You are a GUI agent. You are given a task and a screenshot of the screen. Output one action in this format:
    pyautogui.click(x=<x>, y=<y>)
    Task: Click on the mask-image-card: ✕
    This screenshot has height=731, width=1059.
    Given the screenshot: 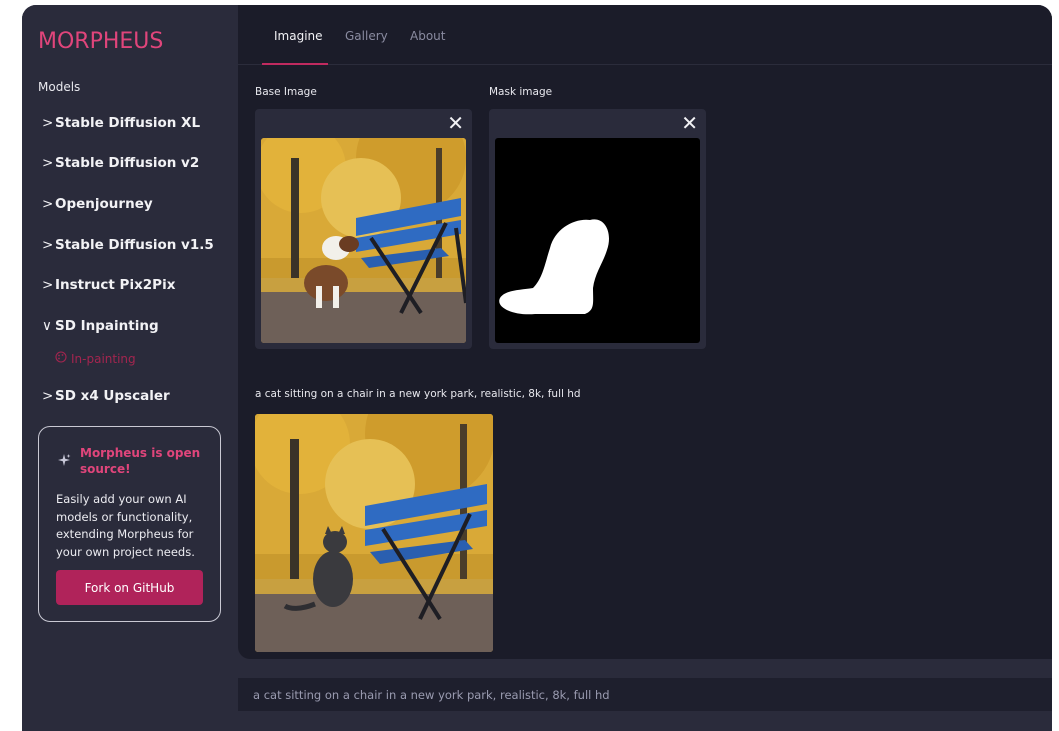 What is the action you would take?
    pyautogui.click(x=597, y=229)
    